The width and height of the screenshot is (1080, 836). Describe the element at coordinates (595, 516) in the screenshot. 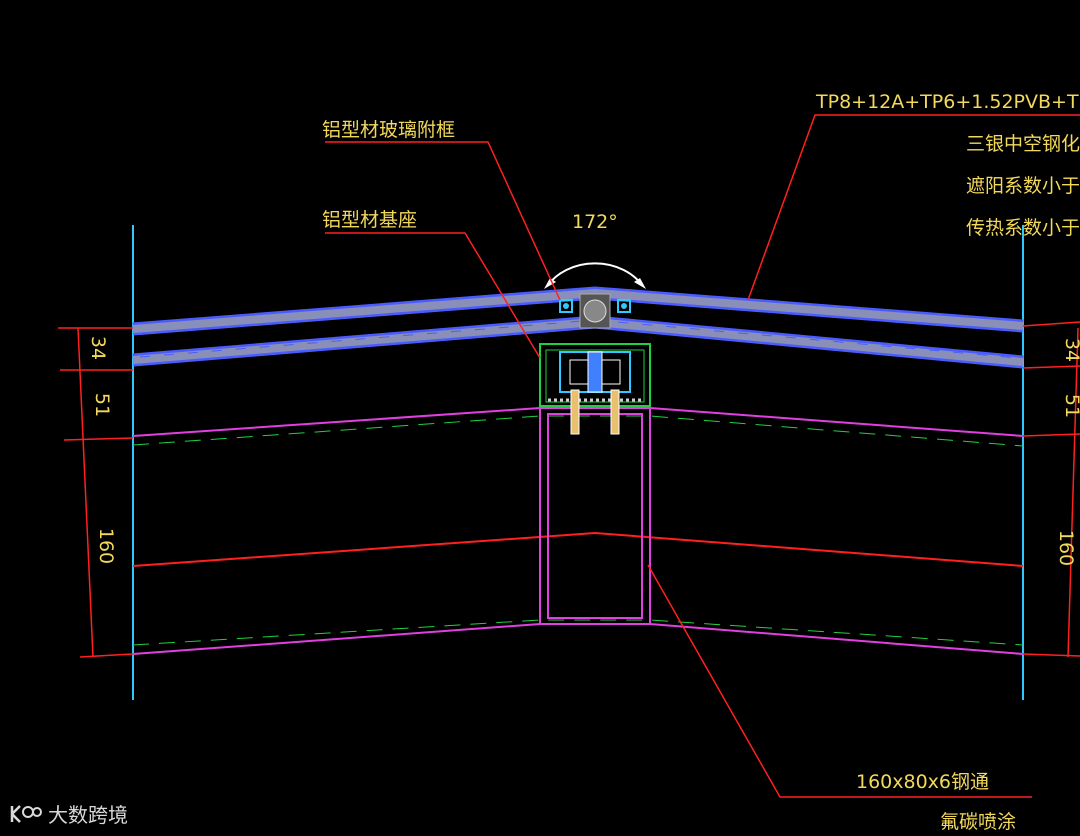

I see `steel-tube` at that location.